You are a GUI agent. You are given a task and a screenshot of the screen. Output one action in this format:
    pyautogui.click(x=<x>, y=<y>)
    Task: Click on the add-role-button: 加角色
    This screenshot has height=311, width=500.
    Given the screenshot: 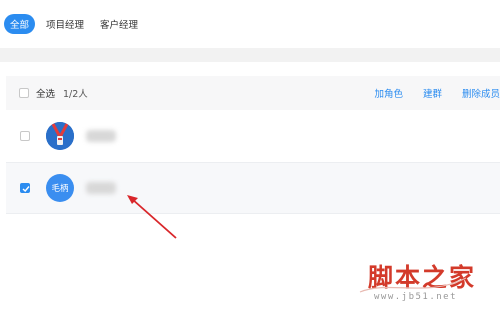 What is the action you would take?
    pyautogui.click(x=388, y=93)
    